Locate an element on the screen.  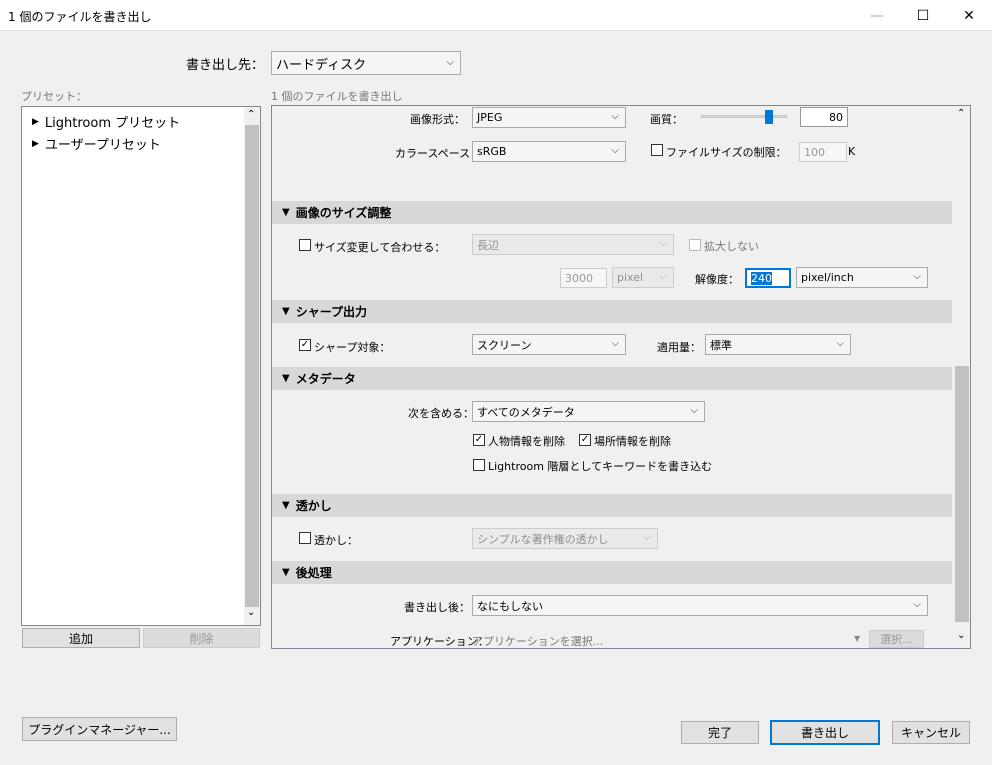
sharpen-amount-dropdown: 標準 ⌵ is located at coordinates (778, 344).